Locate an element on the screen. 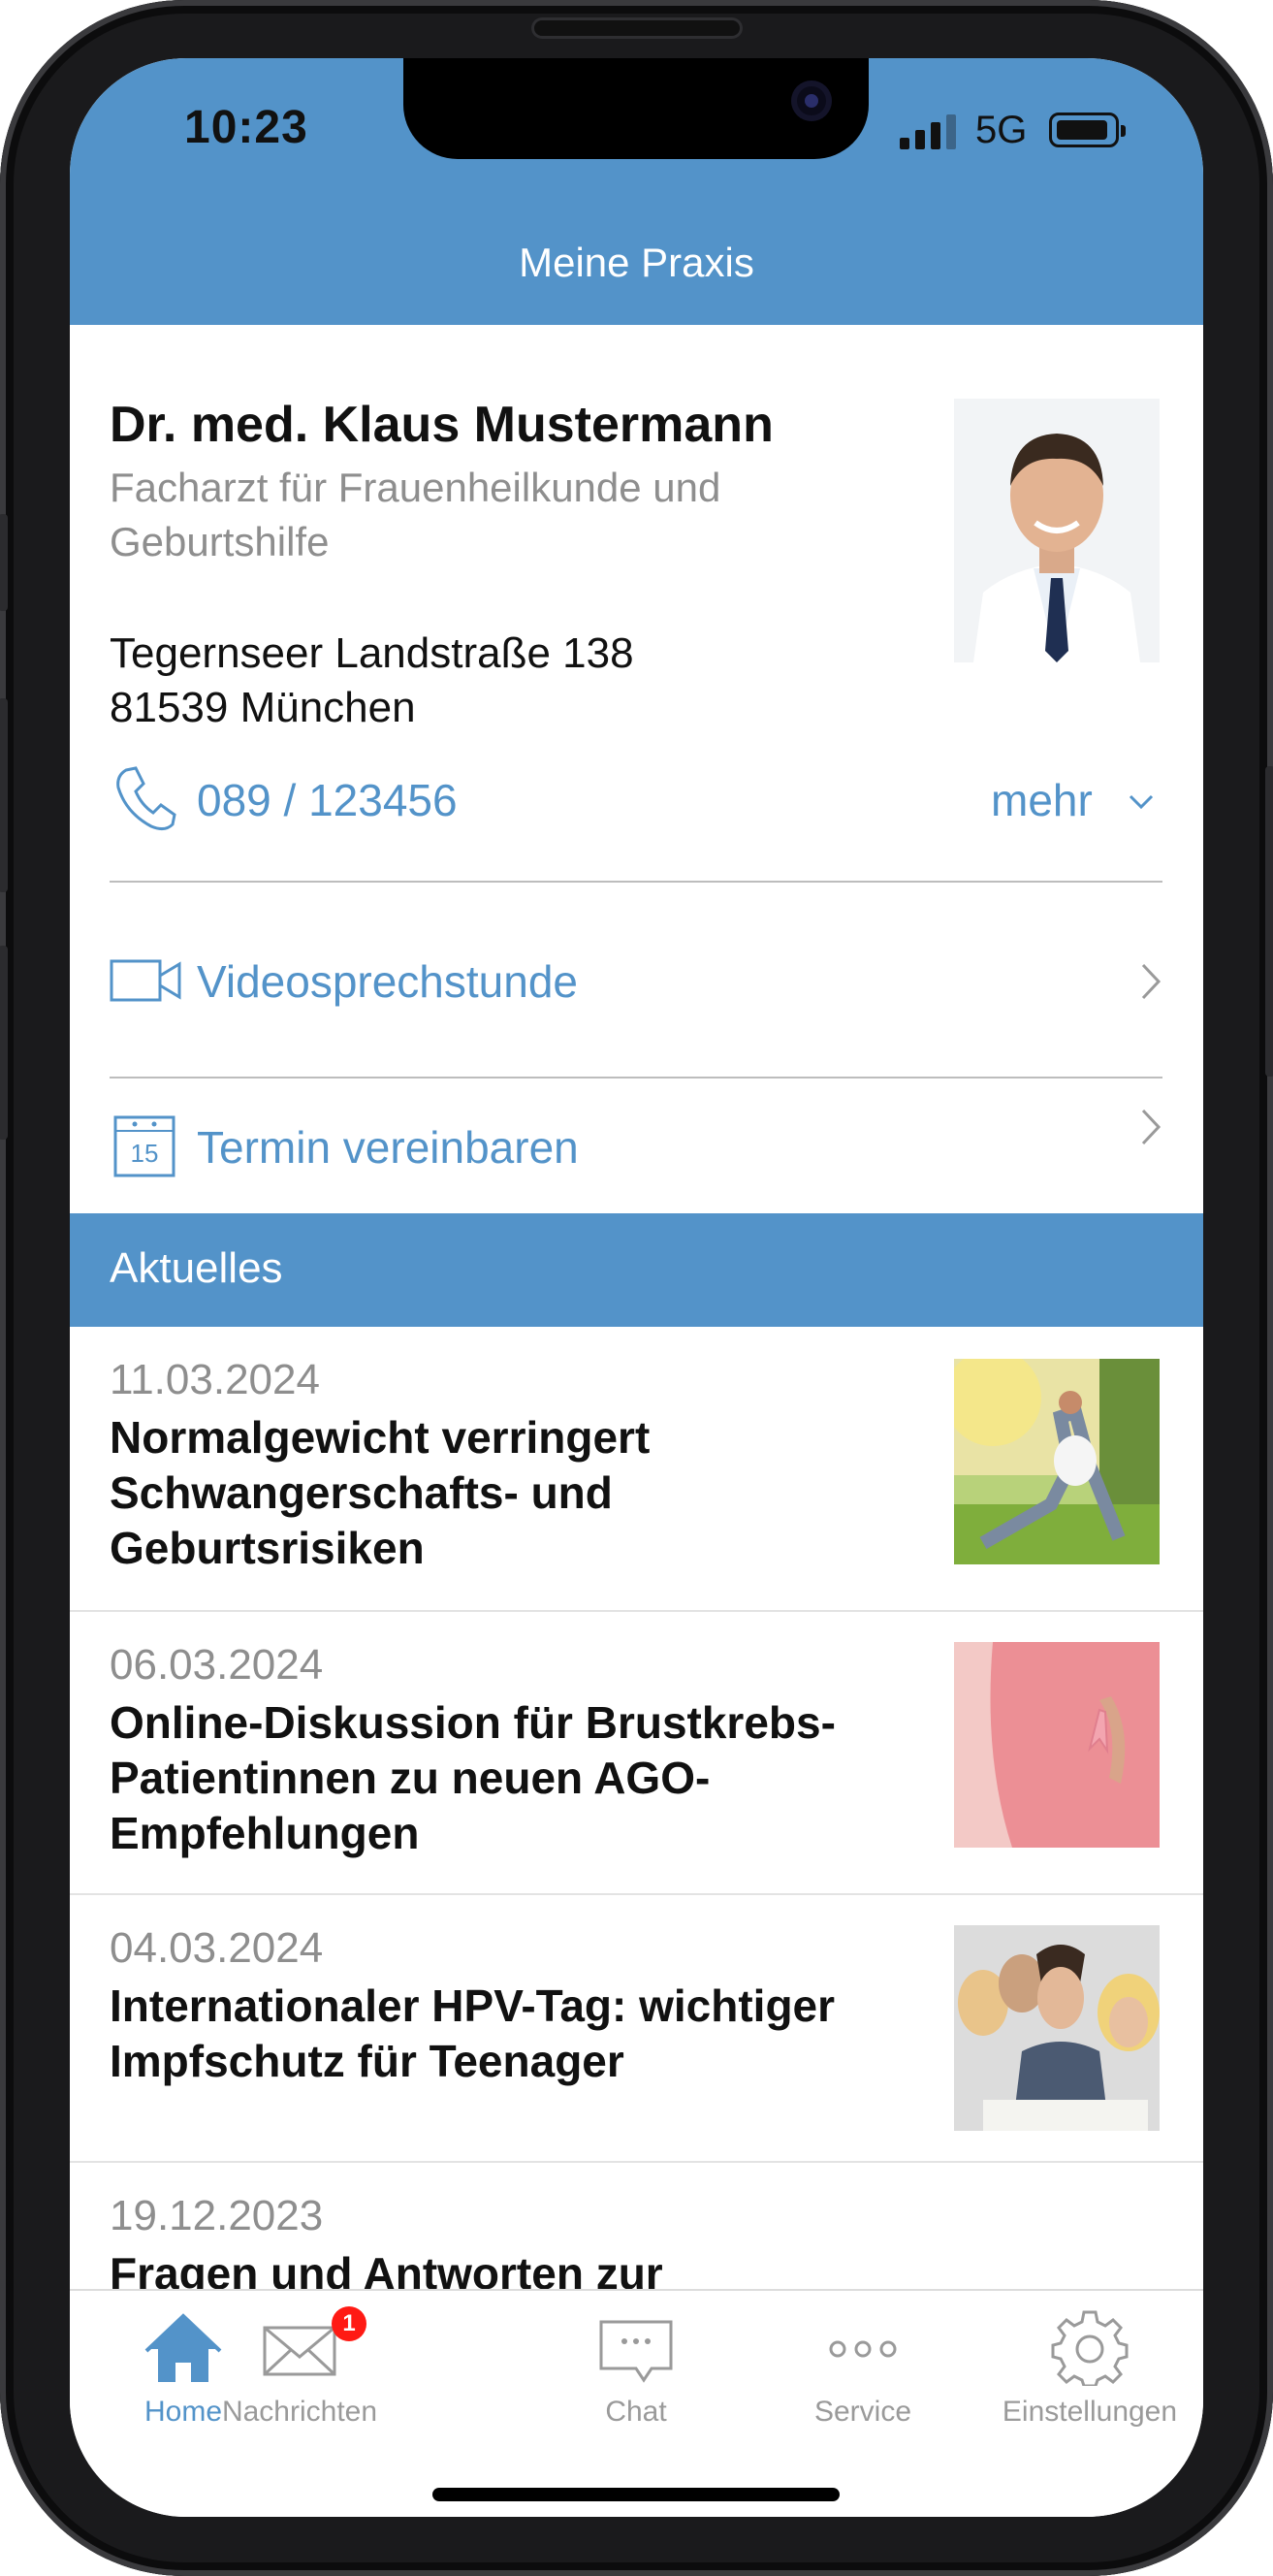 This screenshot has height=2576, width=1273. earpiece-speaker is located at coordinates (637, 28).